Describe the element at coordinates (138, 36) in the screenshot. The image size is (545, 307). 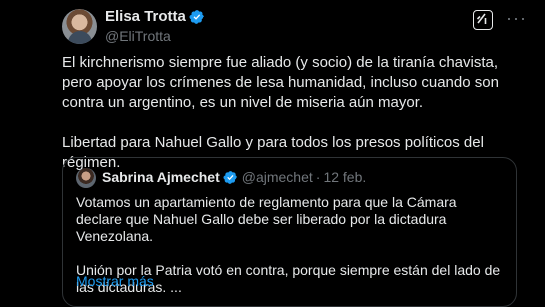
I see `author-handle: @EliTrotta` at that location.